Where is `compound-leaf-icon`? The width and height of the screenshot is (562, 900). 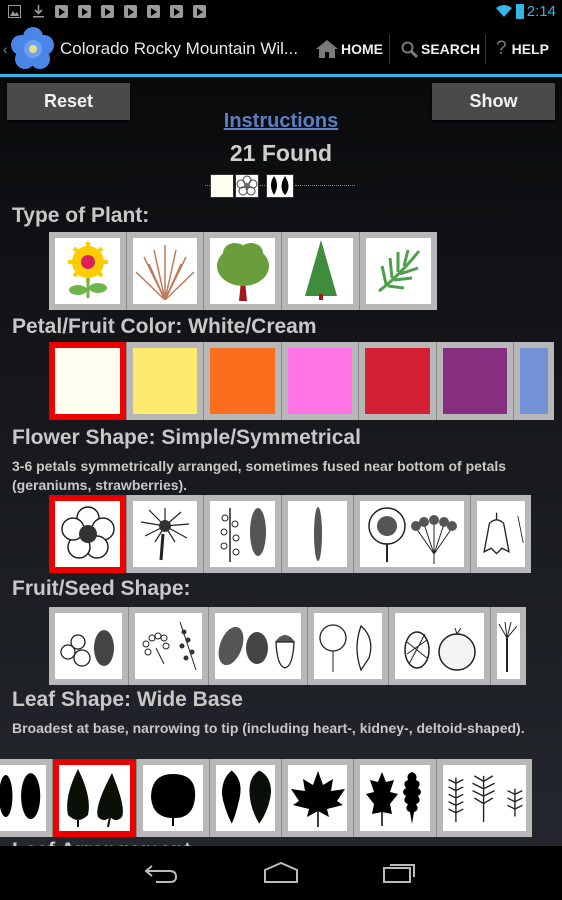
compound-leaf-icon is located at coordinates (485, 798).